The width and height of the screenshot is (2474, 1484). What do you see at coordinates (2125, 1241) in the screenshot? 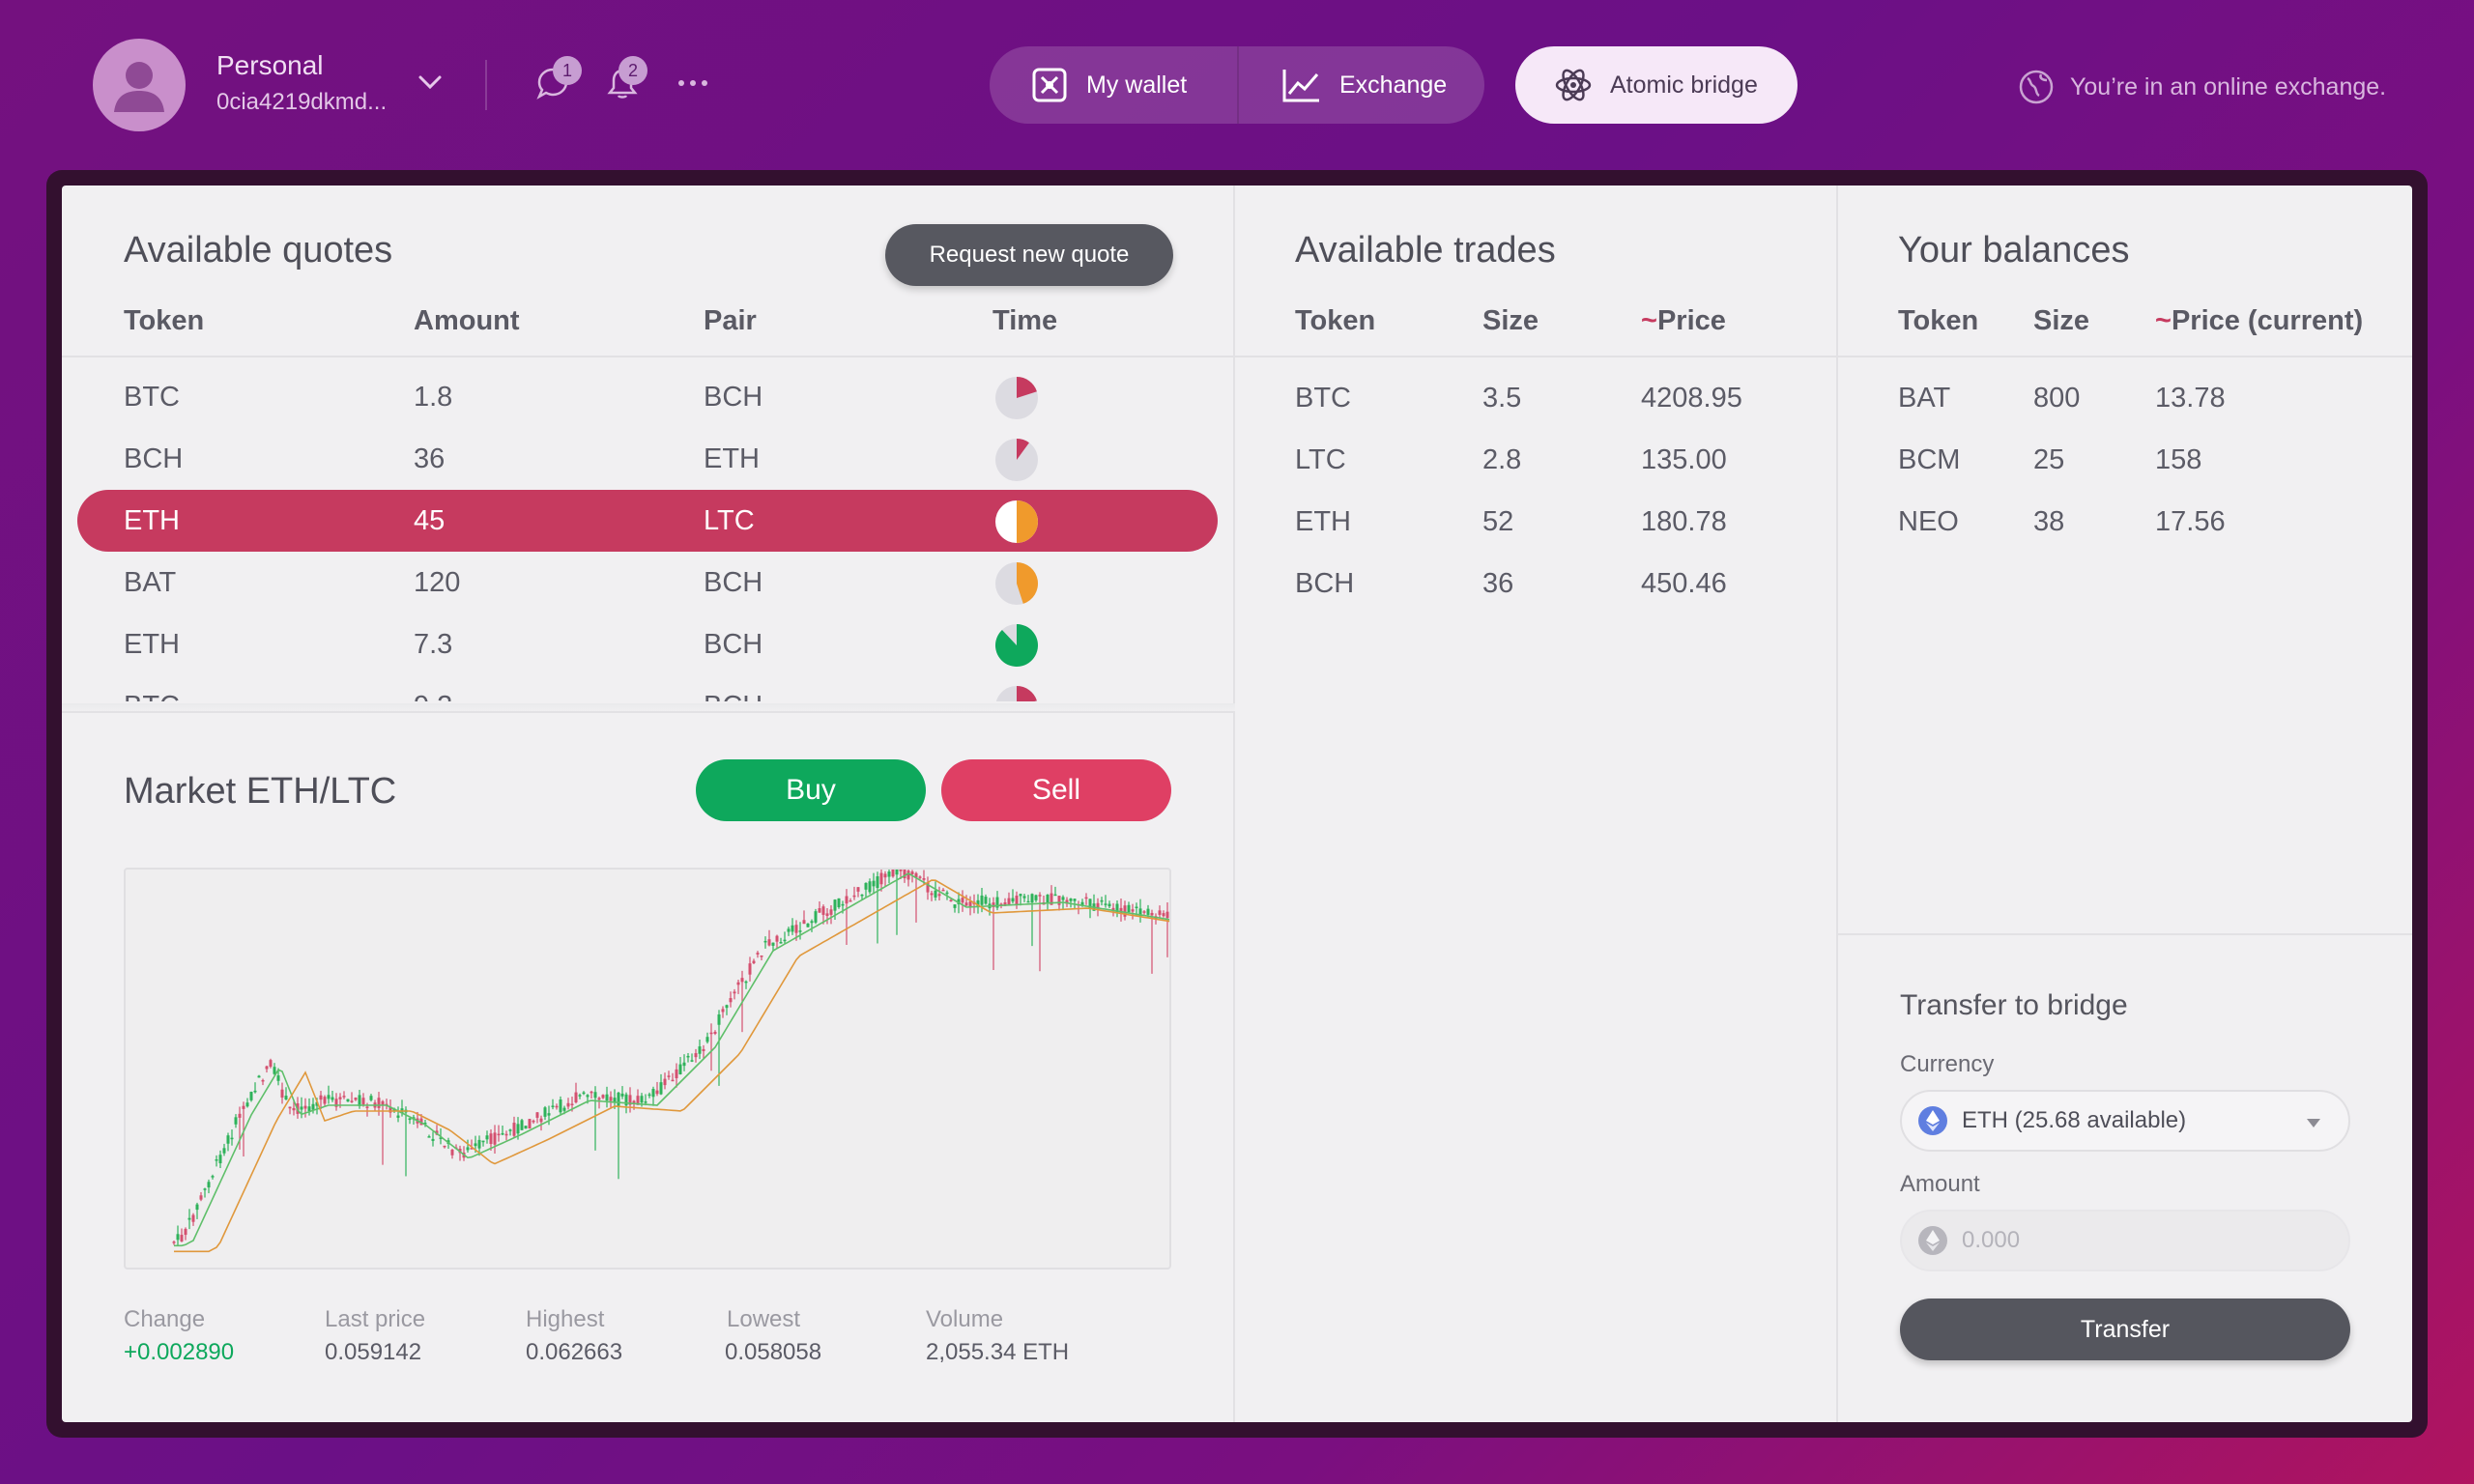
I see `amount-input: 0.000` at bounding box center [2125, 1241].